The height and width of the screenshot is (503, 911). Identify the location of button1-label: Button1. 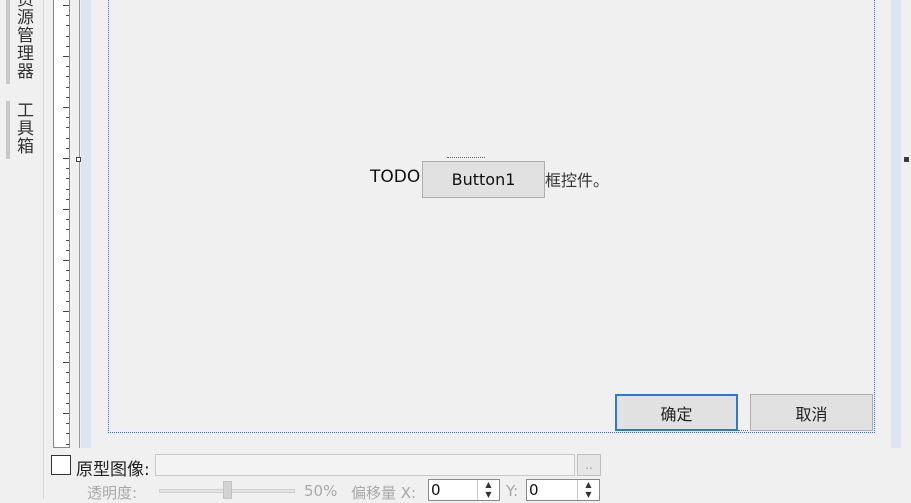
(483, 179).